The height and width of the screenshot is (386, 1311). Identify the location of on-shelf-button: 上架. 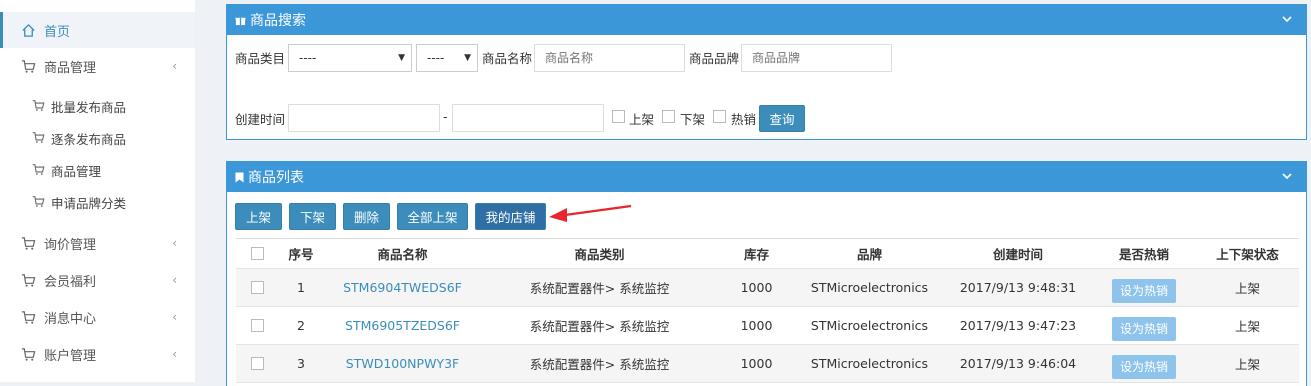
(258, 216).